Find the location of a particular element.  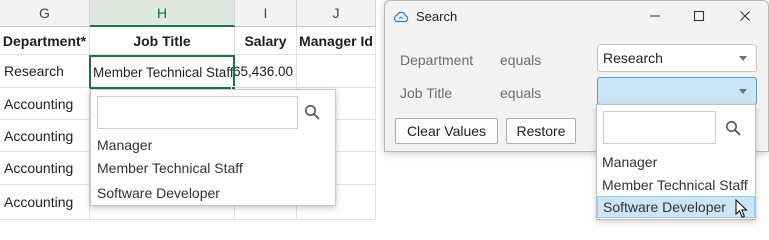

filter-field-job-title: Job Title is located at coordinates (426, 93).